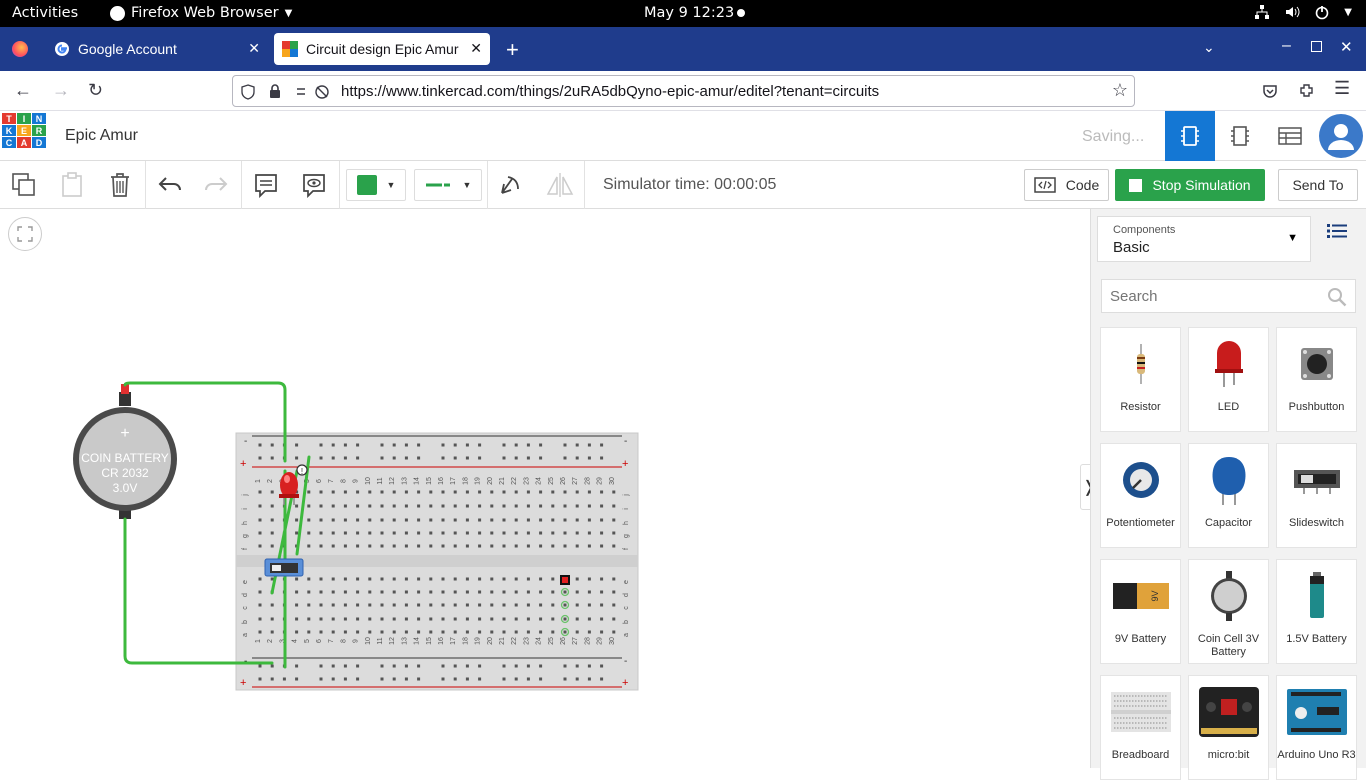  I want to click on component-list-view-button, so click(1290, 136).